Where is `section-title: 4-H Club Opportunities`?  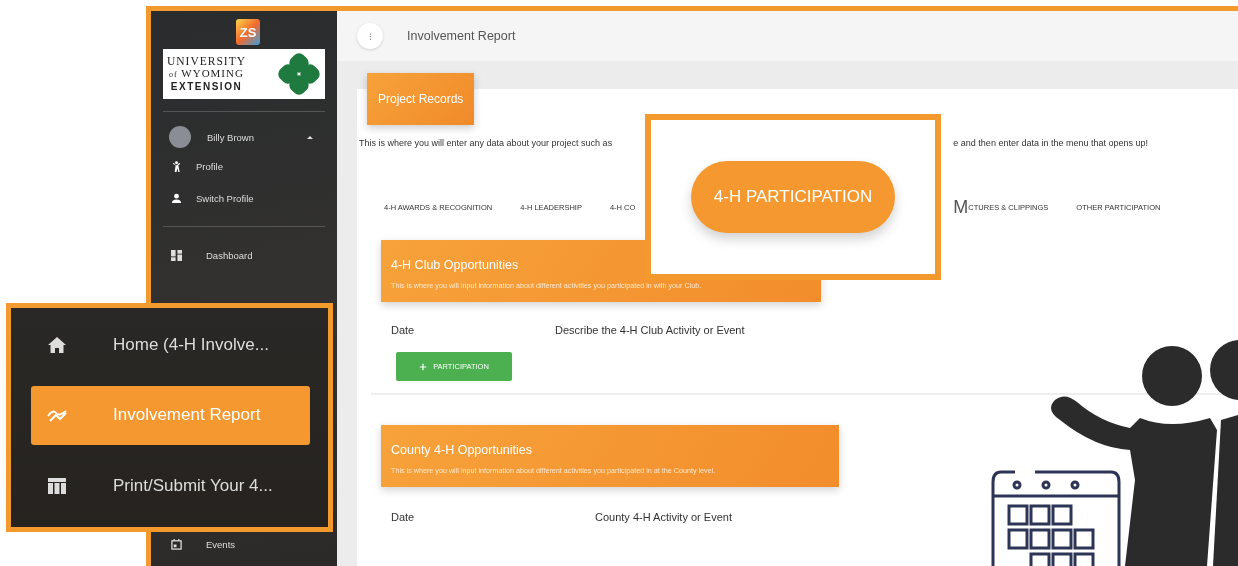
section-title: 4-H Club Opportunities is located at coordinates (455, 265).